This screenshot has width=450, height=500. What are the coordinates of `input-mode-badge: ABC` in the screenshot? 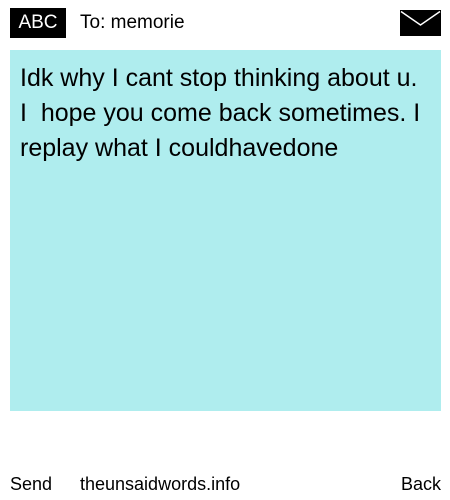 It's located at (38, 23).